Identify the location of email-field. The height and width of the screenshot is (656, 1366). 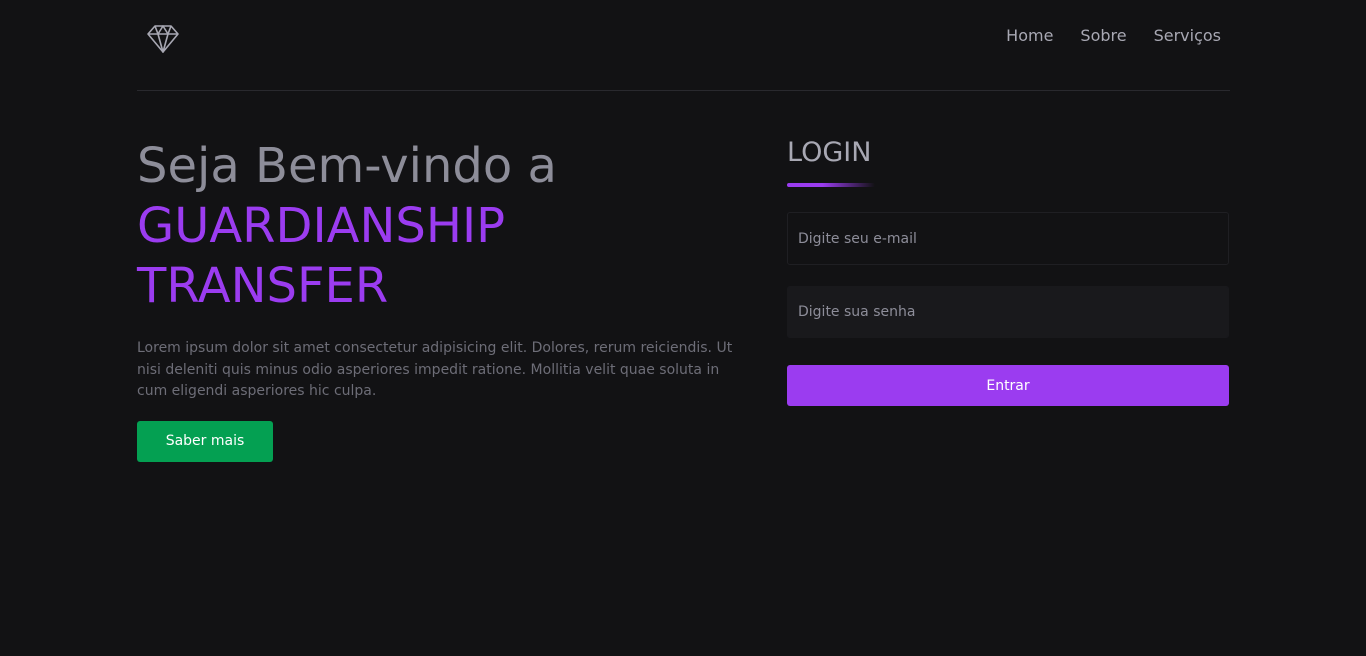
(1008, 238).